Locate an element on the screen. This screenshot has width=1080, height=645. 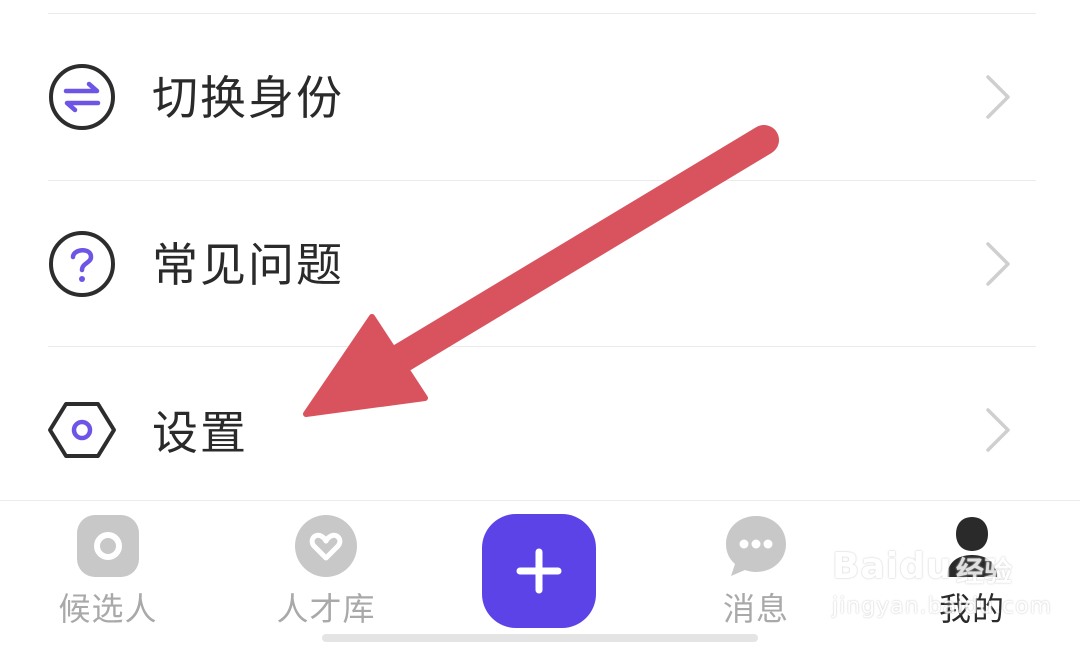
menu-item-label: 设置 is located at coordinates (200, 433).